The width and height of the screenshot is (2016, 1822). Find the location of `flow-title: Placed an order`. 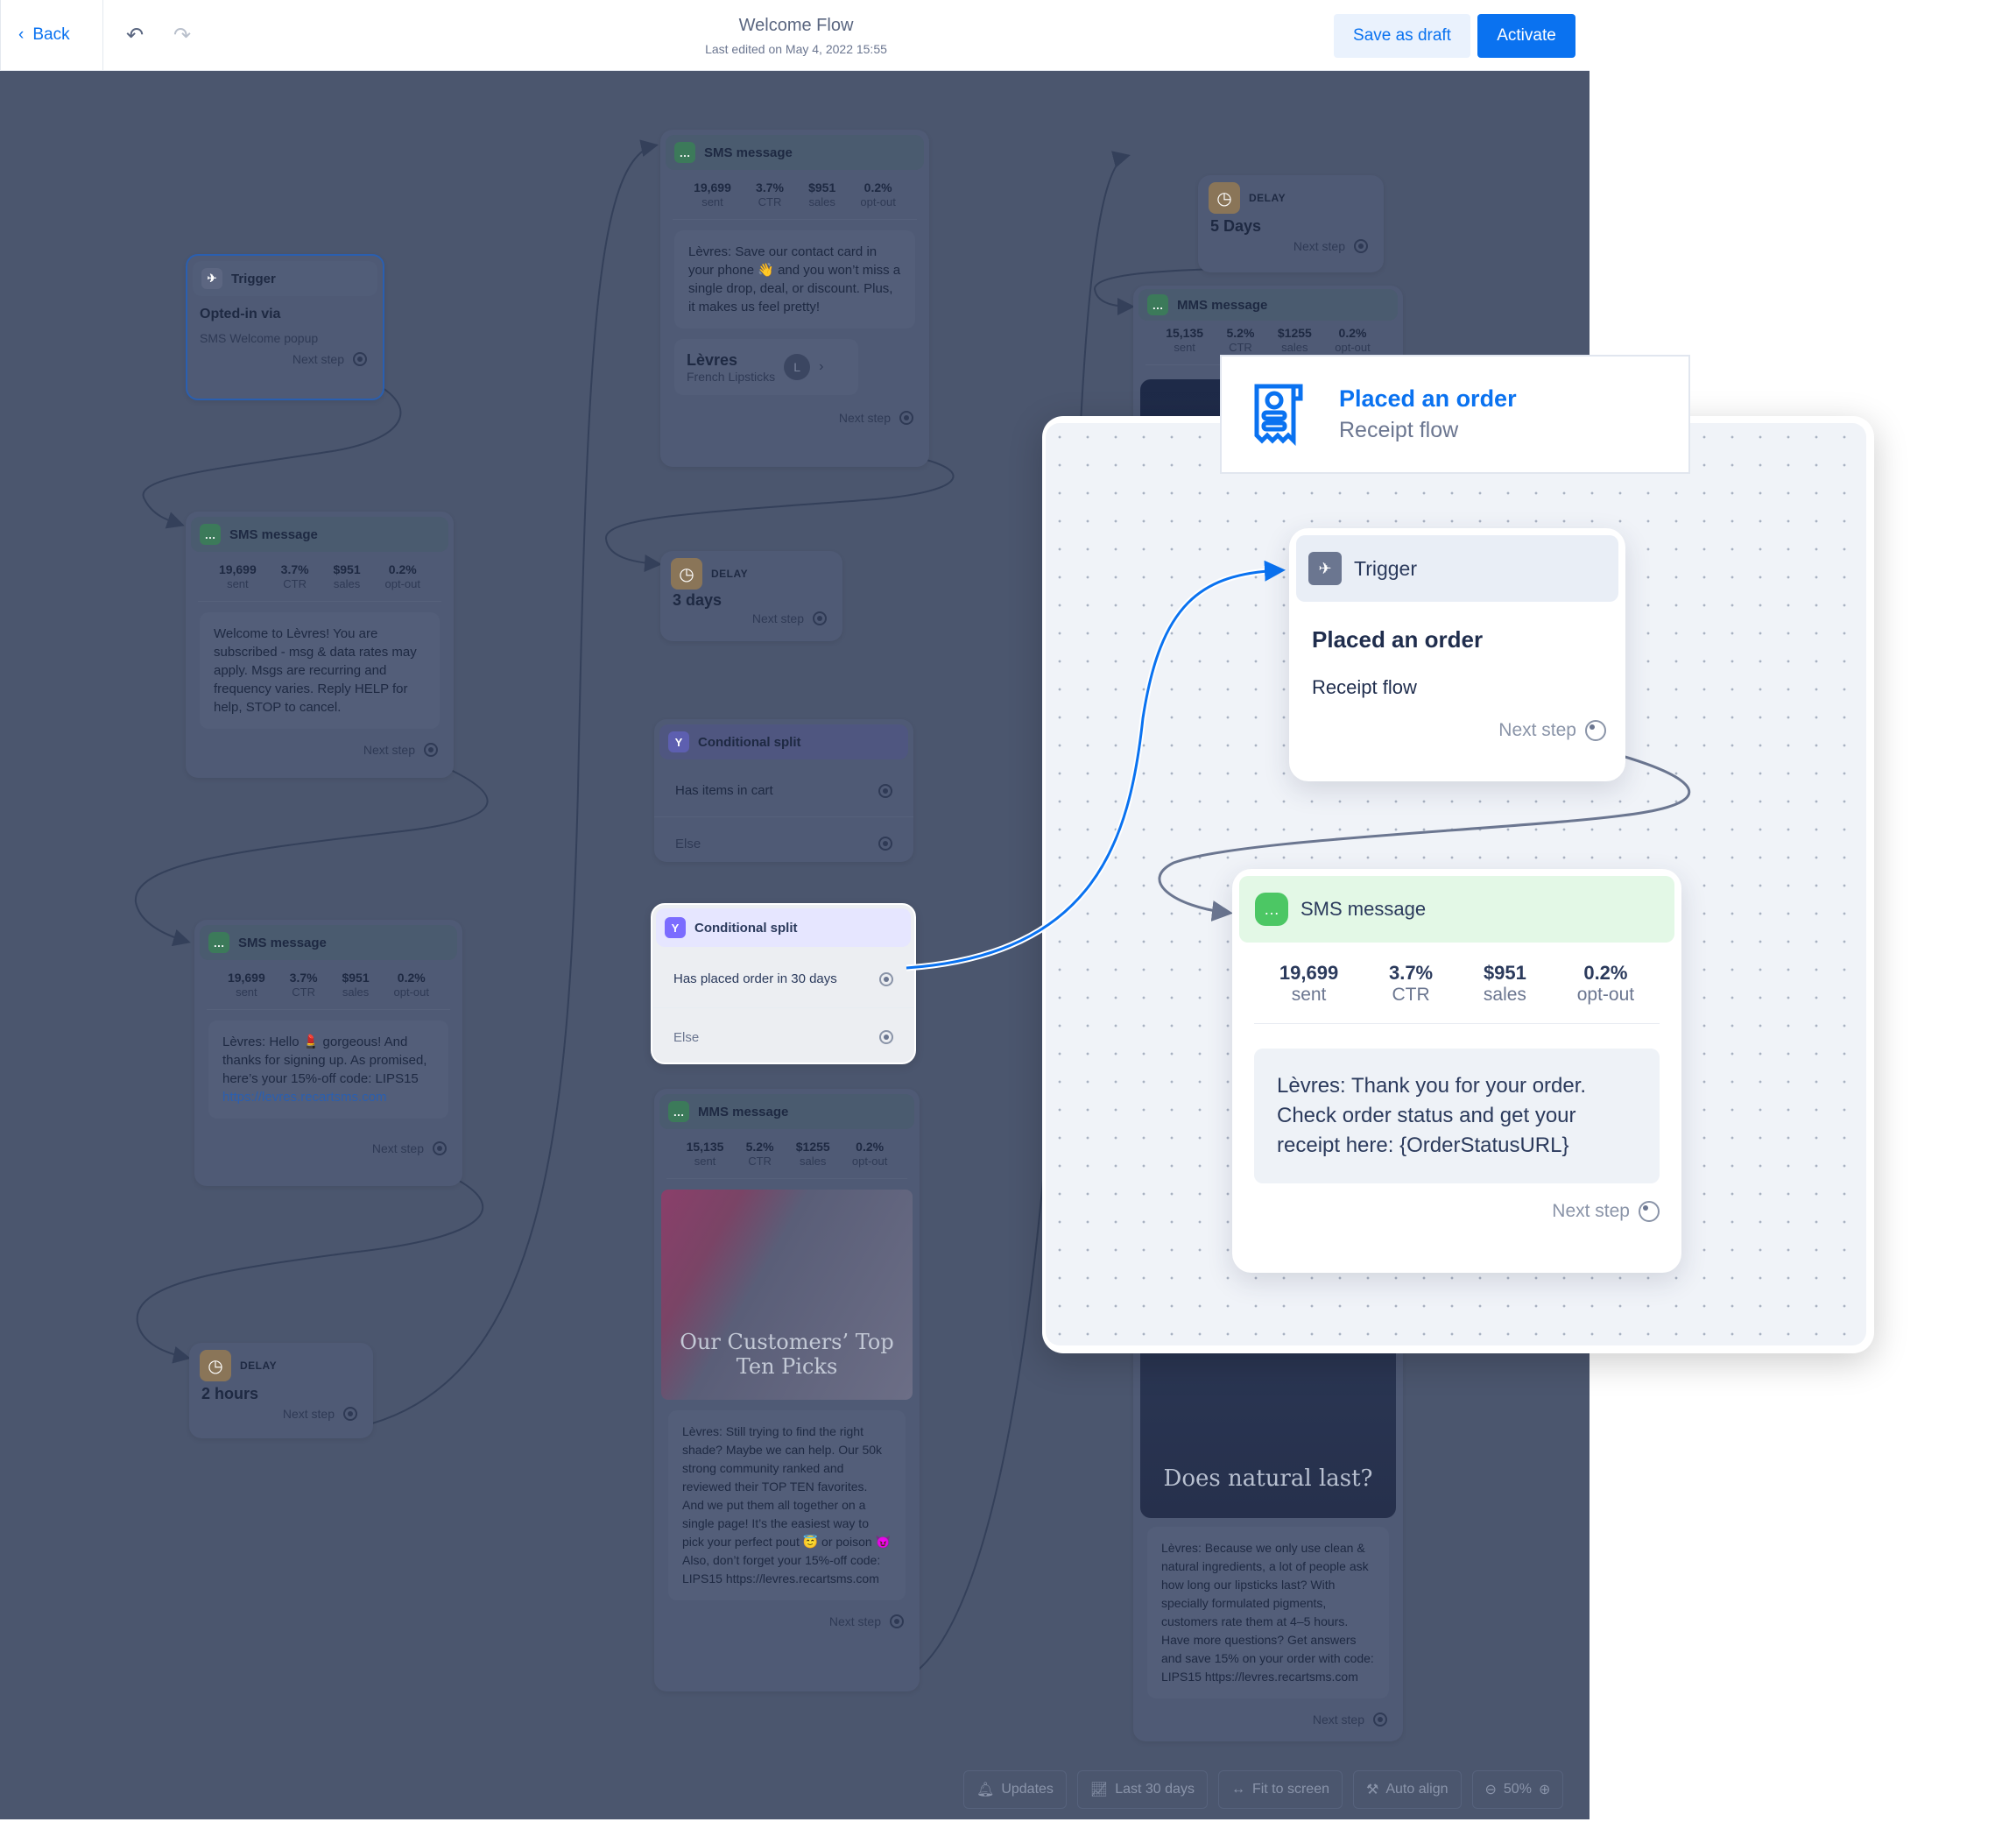

flow-title: Placed an order is located at coordinates (1428, 398).